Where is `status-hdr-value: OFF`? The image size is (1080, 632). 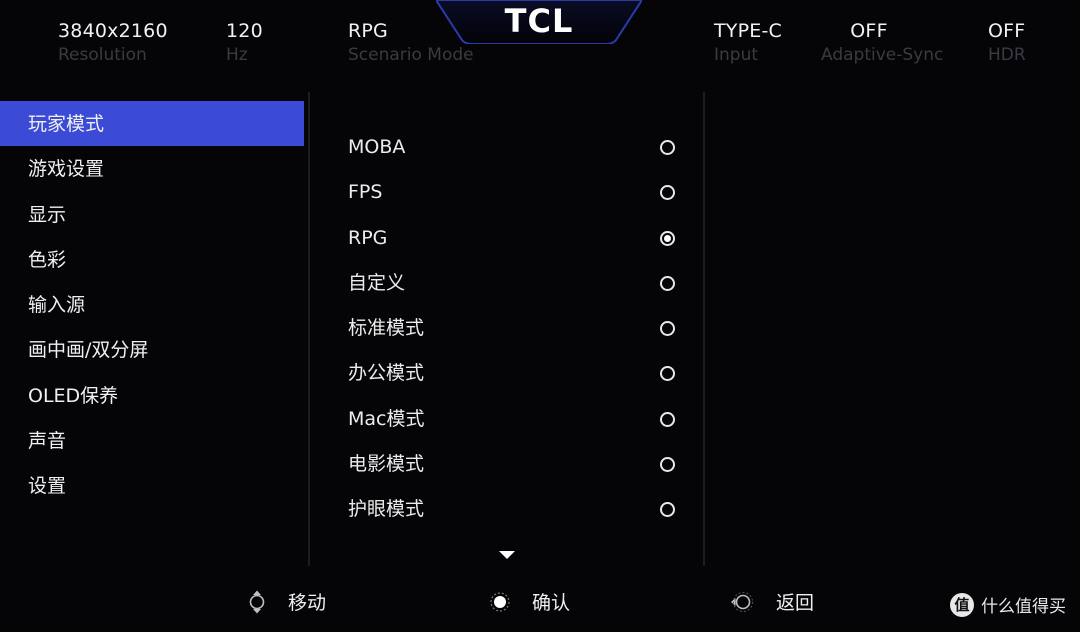
status-hdr-value: OFF is located at coordinates (1007, 31).